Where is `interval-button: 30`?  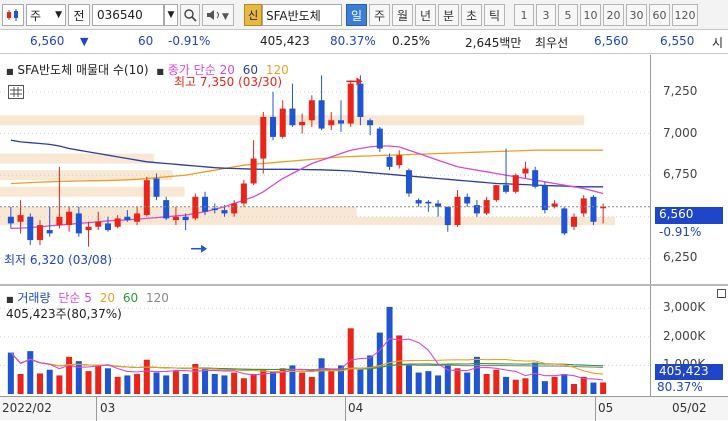
interval-button: 30 is located at coordinates (636, 15).